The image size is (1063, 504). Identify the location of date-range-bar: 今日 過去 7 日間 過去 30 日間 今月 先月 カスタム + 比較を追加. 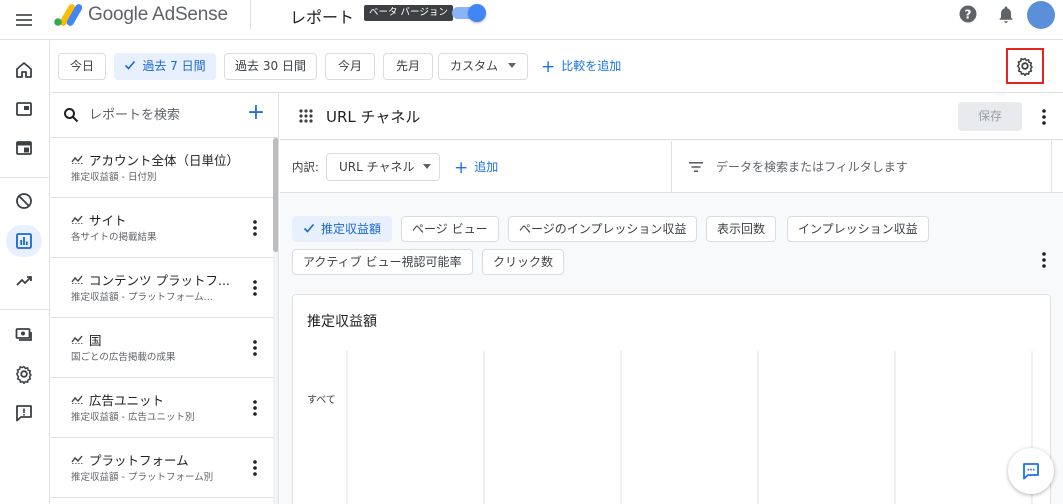
(557, 67).